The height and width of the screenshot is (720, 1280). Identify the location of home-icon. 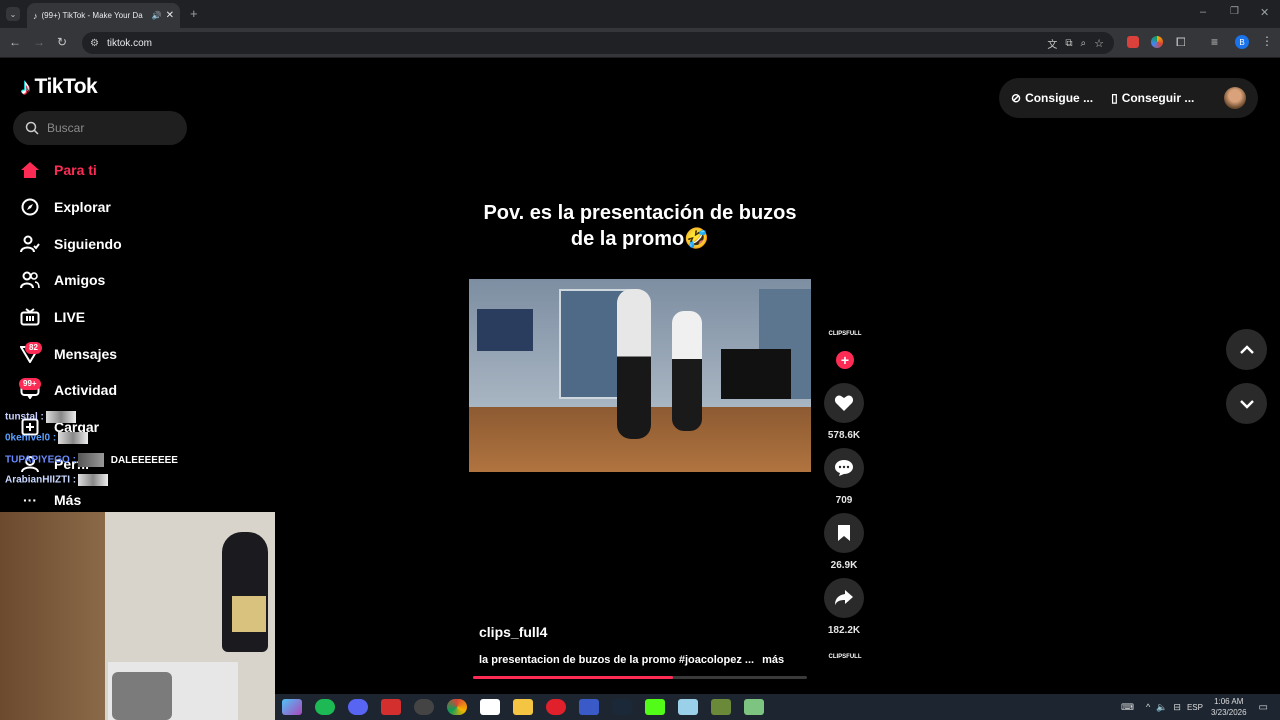
(30, 170).